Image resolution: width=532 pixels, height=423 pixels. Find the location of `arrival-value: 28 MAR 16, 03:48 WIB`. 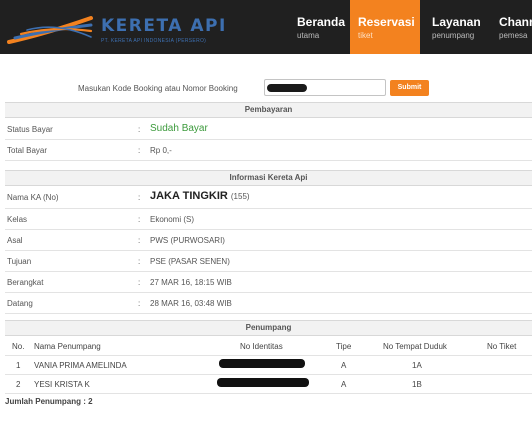

arrival-value: 28 MAR 16, 03:48 WIB is located at coordinates (191, 303).